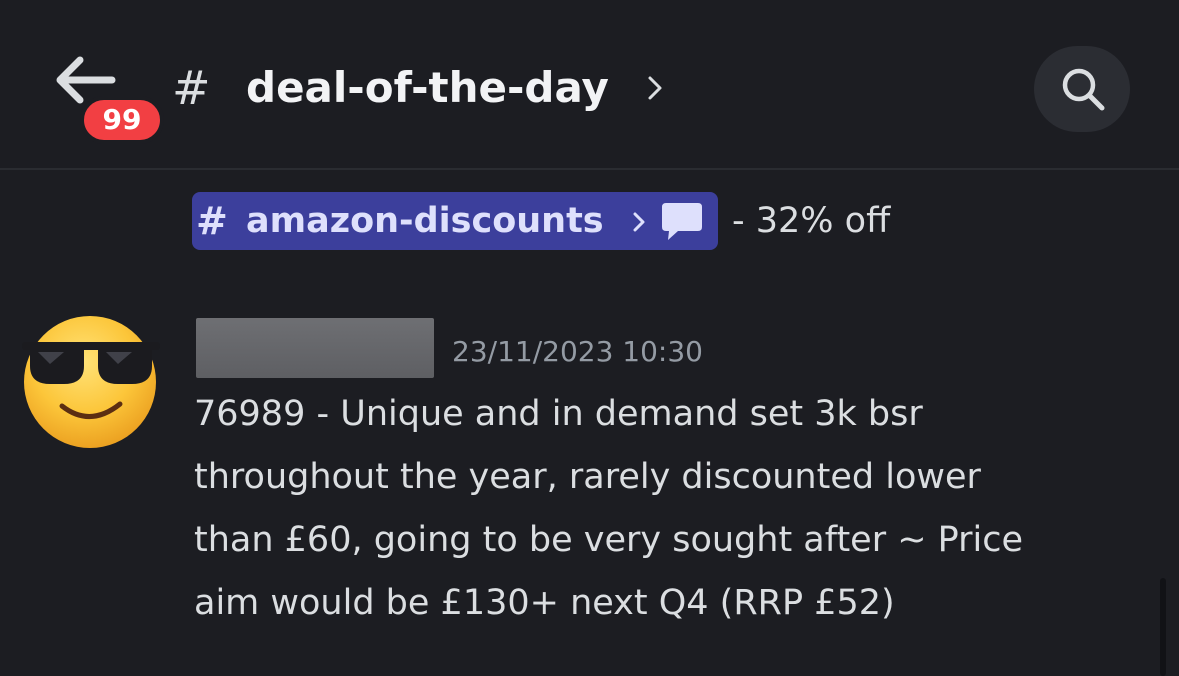 This screenshot has width=1179, height=676. I want to click on mention-channel-name: amazon-discounts, so click(425, 221).